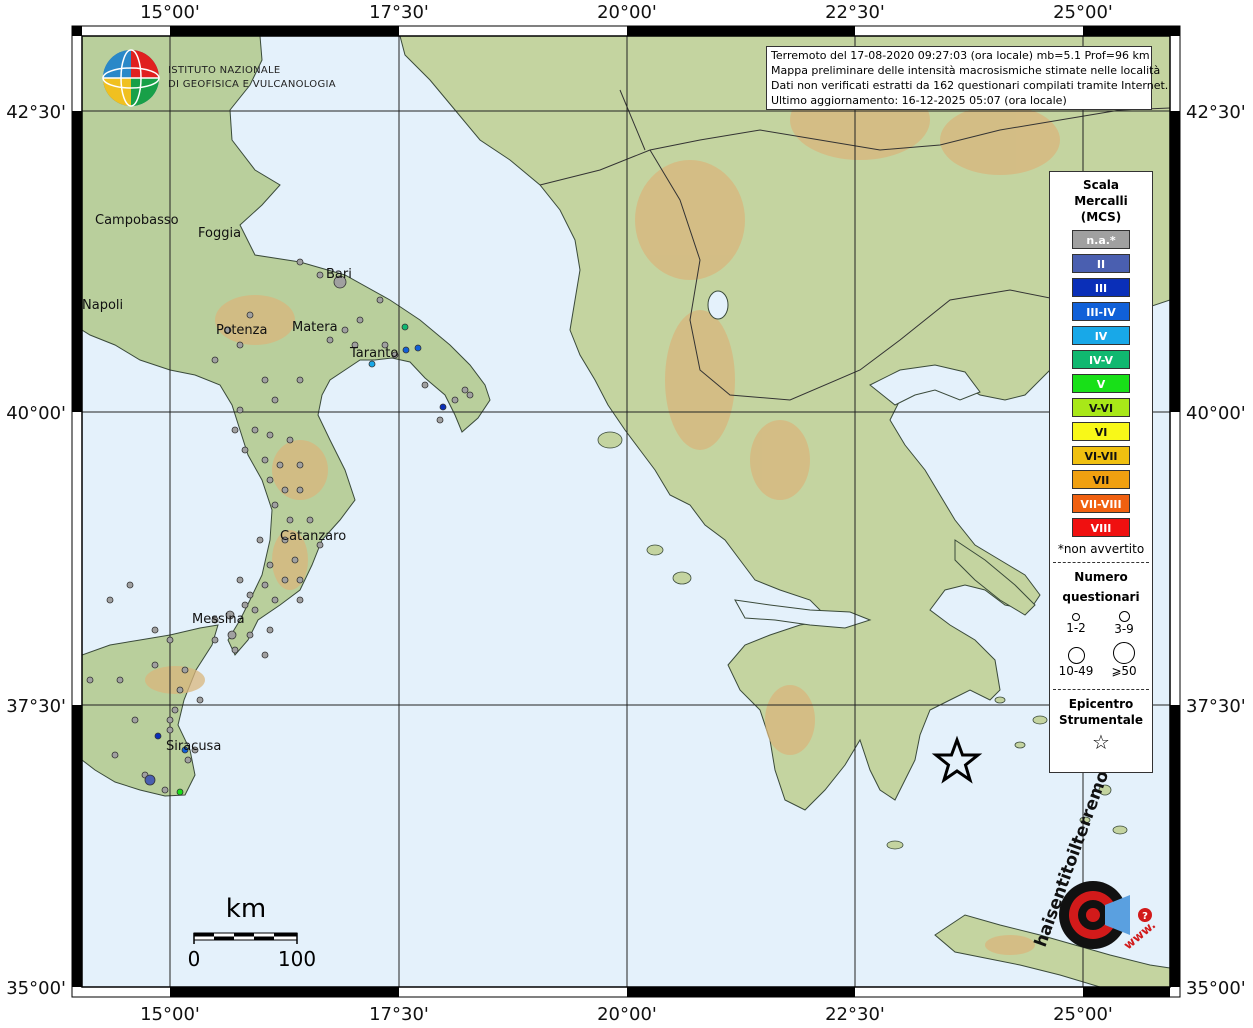  I want to click on q-size-item: 1-2, so click(1076, 623).